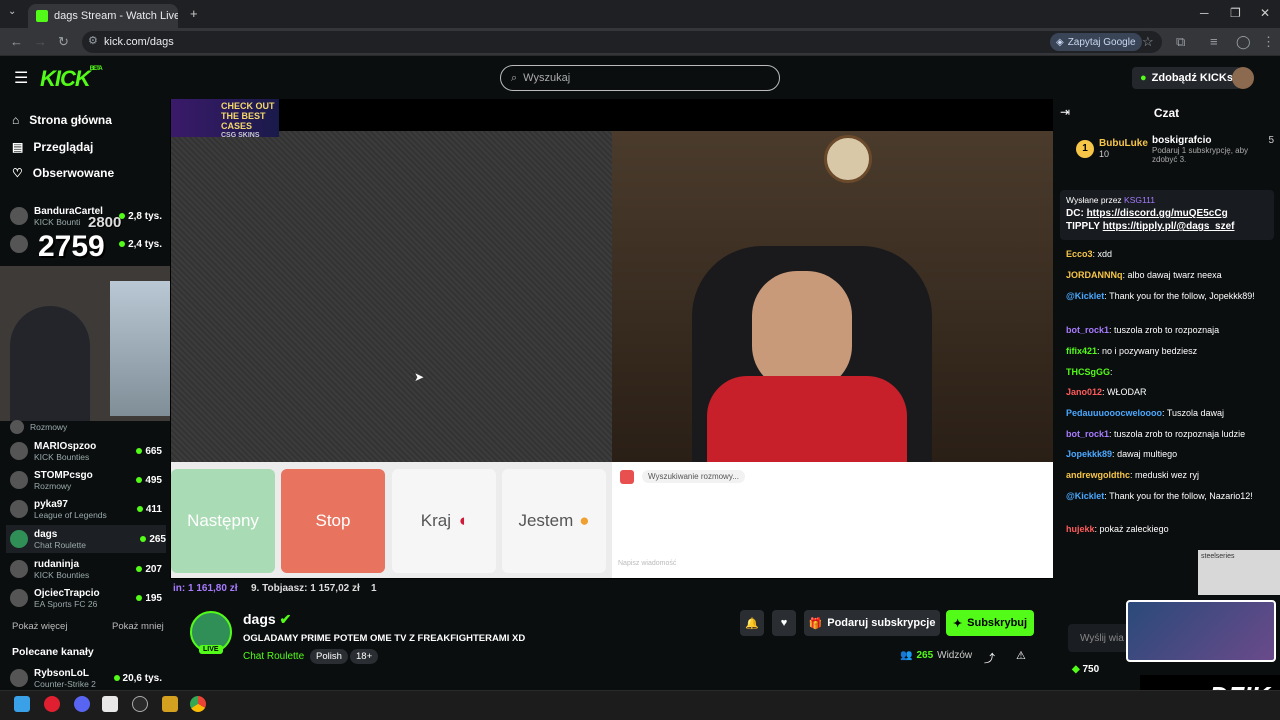 This screenshot has height=720, width=1280. Describe the element at coordinates (63, 42) in the screenshot. I see `reload-icon: ↻` at that location.